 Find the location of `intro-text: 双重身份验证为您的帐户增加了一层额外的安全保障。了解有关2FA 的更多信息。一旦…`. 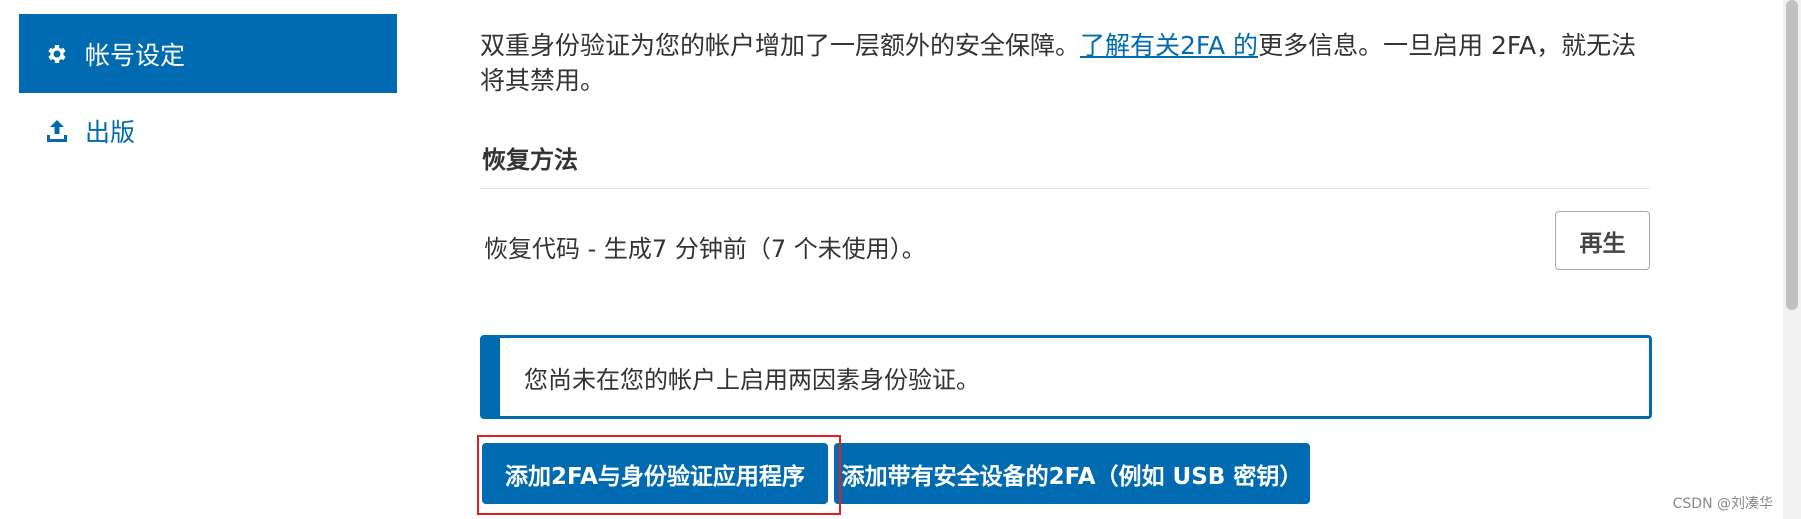

intro-text: 双重身份验证为您的帐户增加了一层额外的安全保障。了解有关2FA 的更多信息。一旦… is located at coordinates (1066, 63).